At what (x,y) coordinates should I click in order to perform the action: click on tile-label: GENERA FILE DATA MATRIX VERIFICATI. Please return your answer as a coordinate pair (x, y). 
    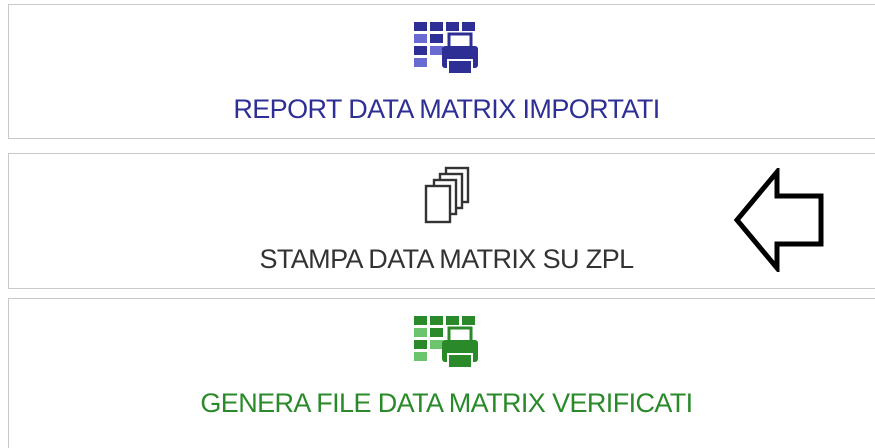
    Looking at the image, I should click on (446, 403).